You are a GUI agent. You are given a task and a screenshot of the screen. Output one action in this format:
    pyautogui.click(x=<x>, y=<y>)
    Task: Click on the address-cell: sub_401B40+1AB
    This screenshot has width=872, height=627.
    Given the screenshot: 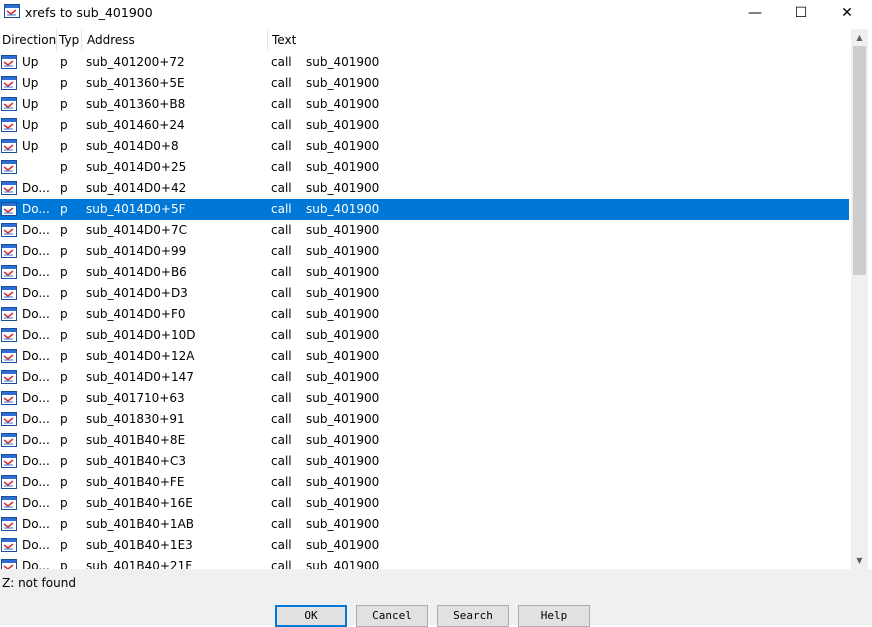 What is the action you would take?
    pyautogui.click(x=140, y=524)
    